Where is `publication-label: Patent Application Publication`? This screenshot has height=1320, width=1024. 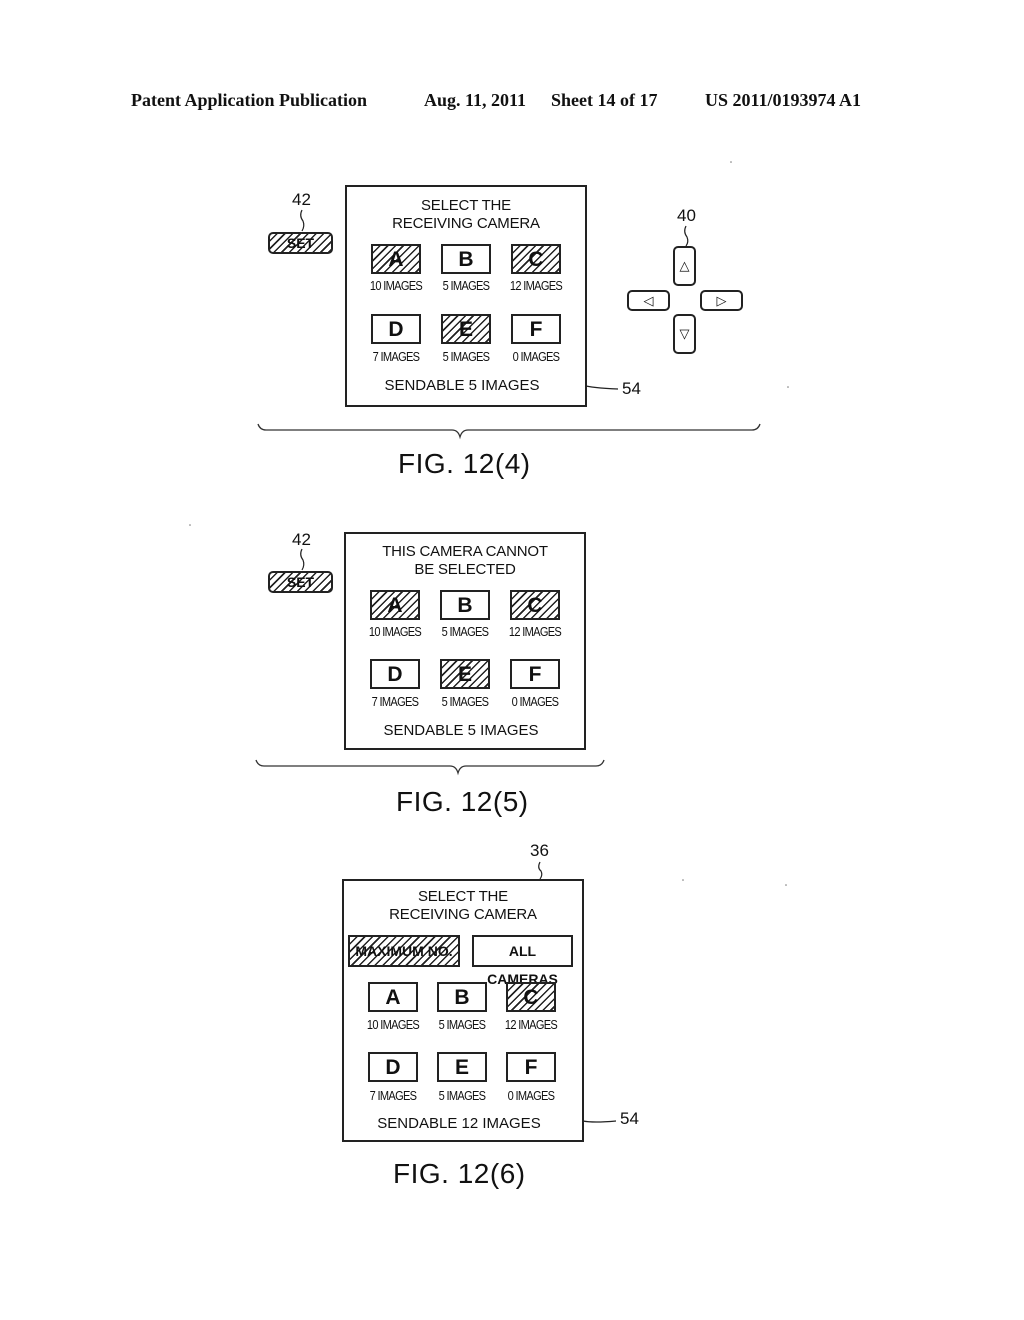
publication-label: Patent Application Publication is located at coordinates (249, 100).